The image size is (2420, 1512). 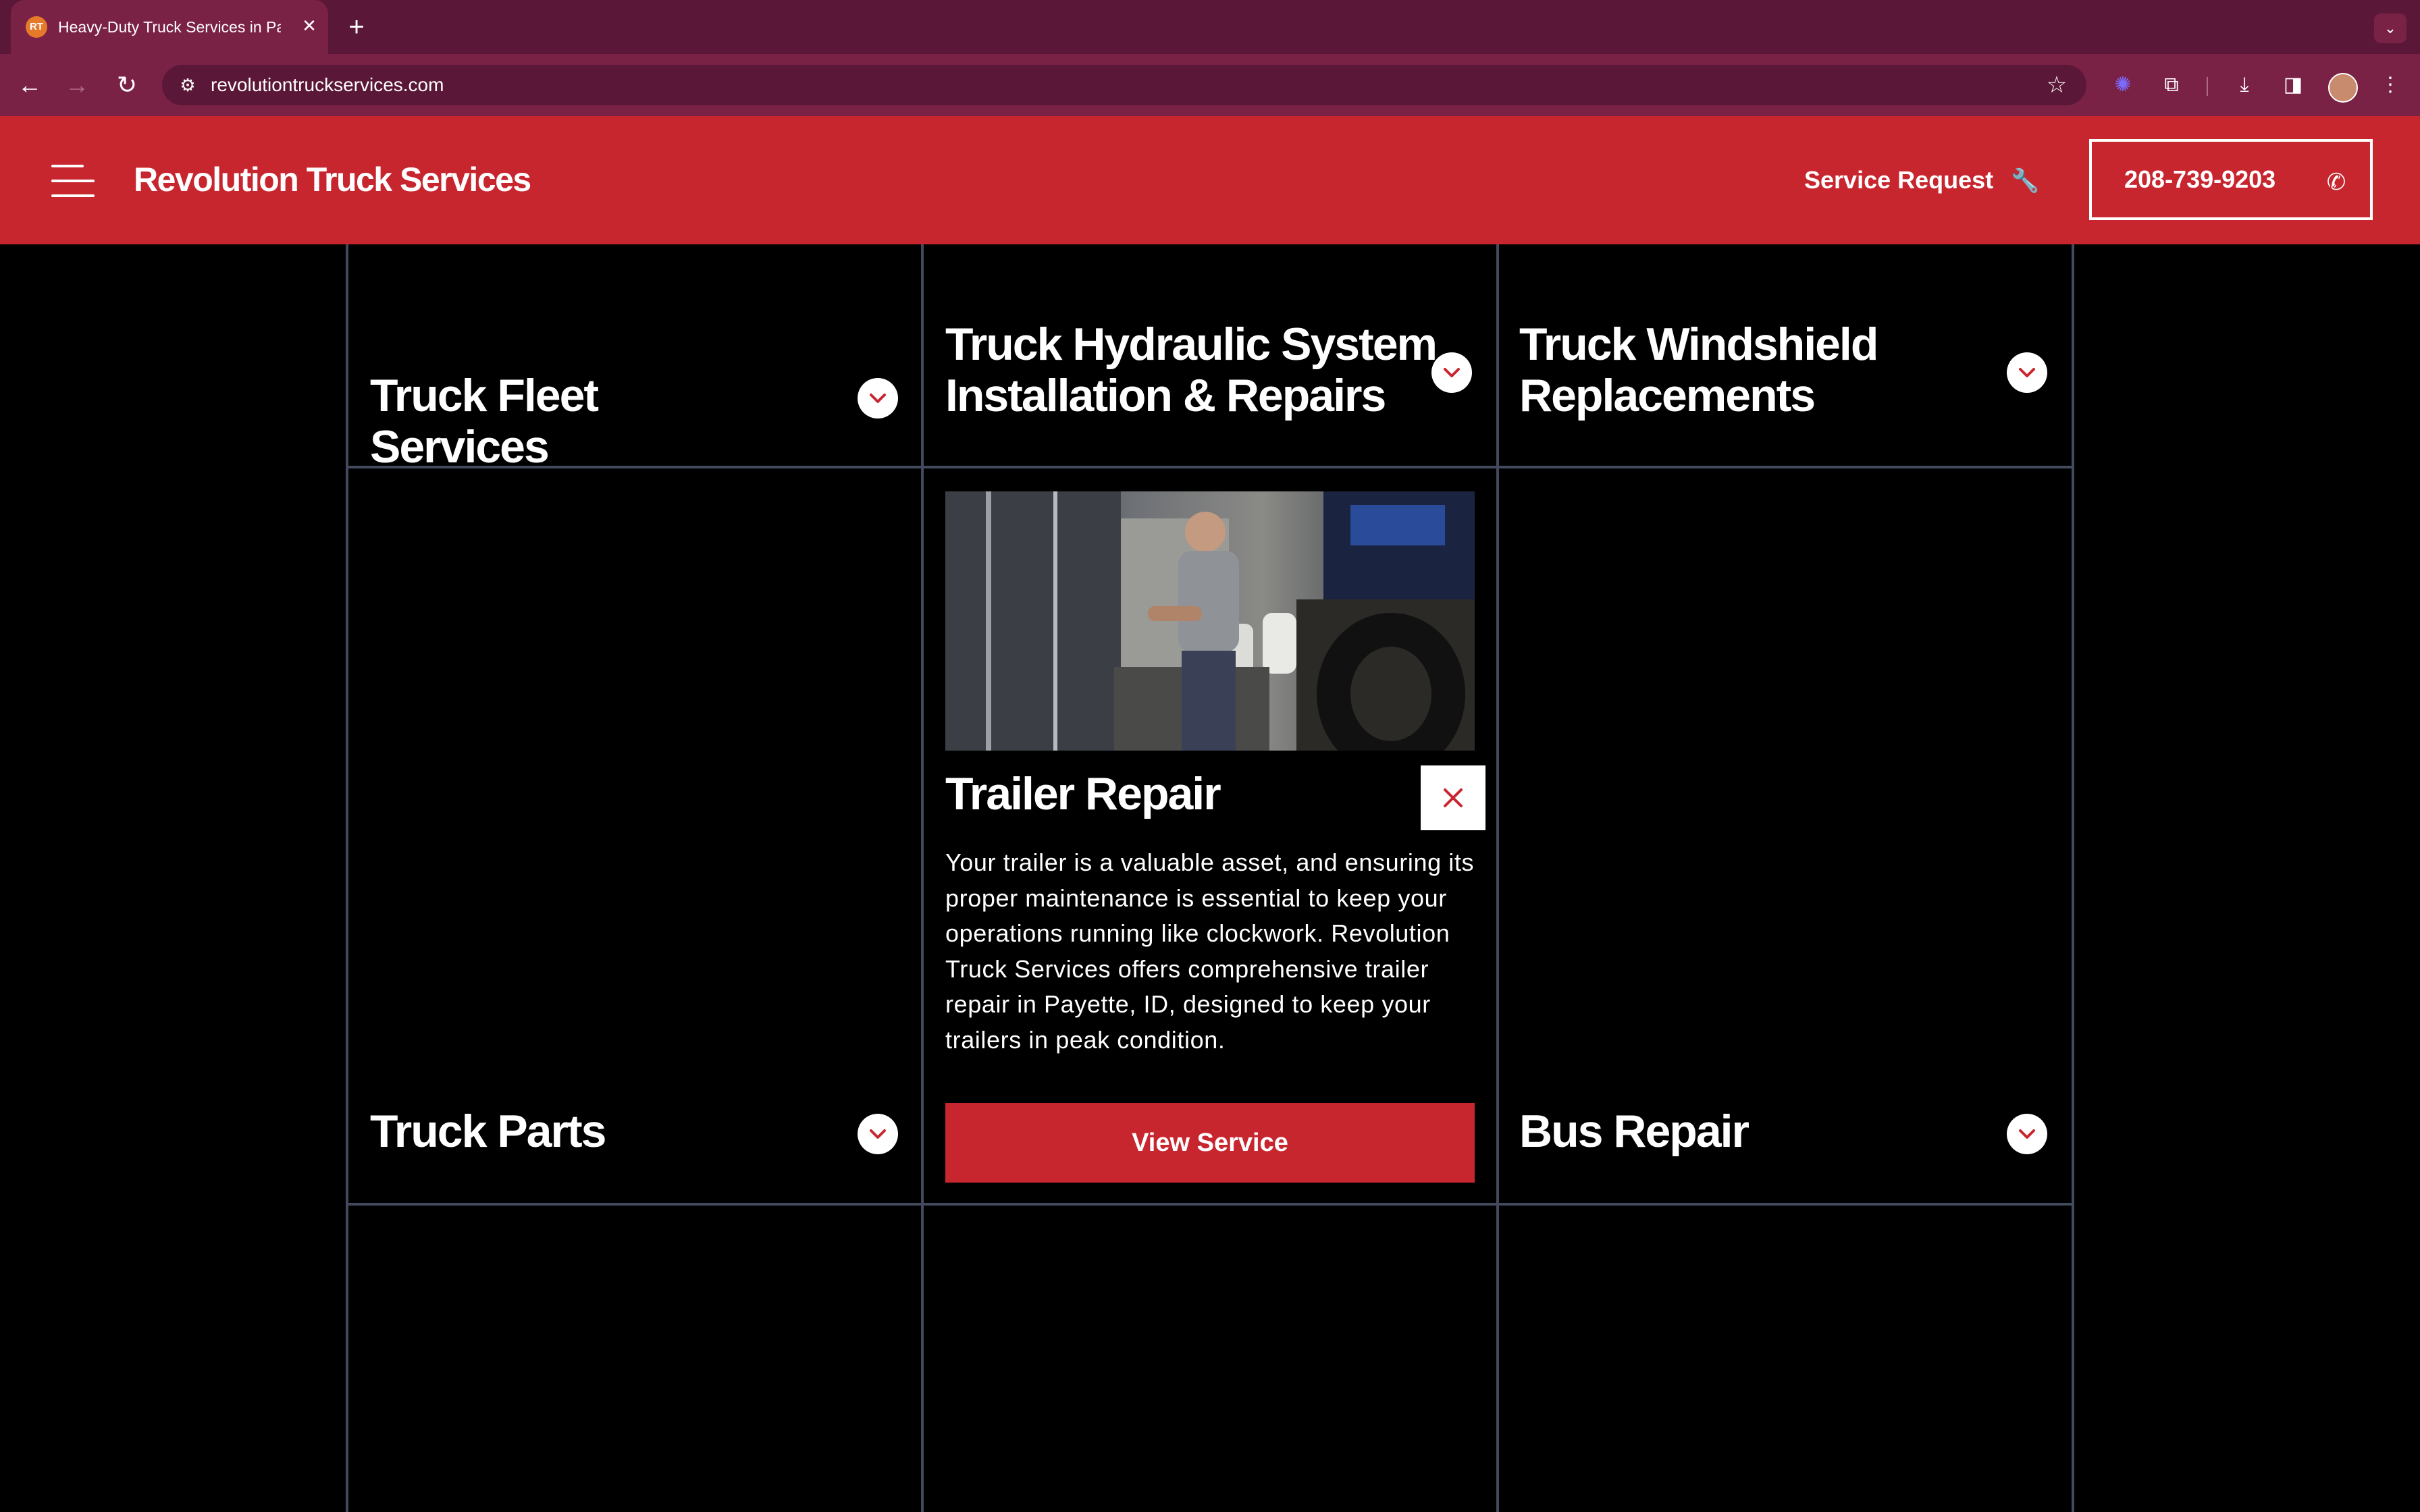 I want to click on service-request-link: Service Request, so click(x=1898, y=180).